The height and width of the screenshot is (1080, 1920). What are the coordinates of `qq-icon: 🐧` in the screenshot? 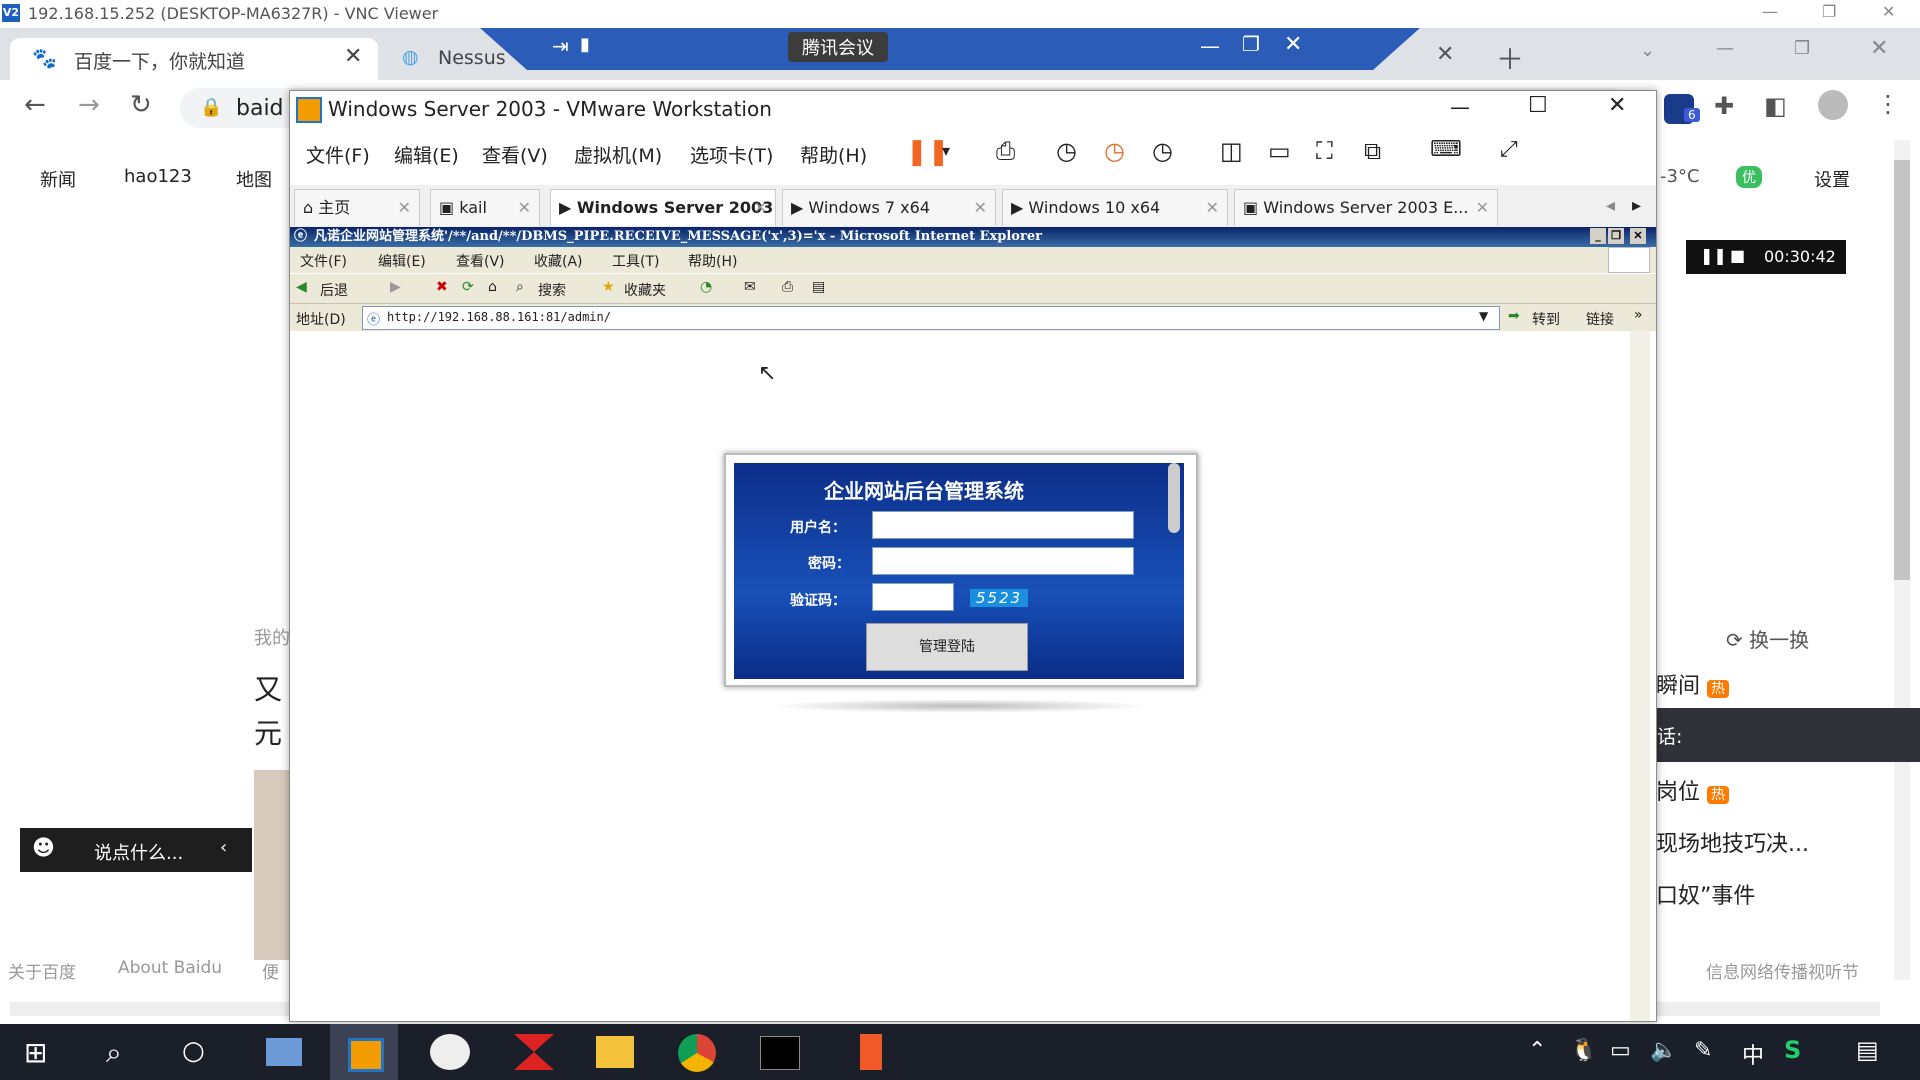 It's located at (1583, 1050).